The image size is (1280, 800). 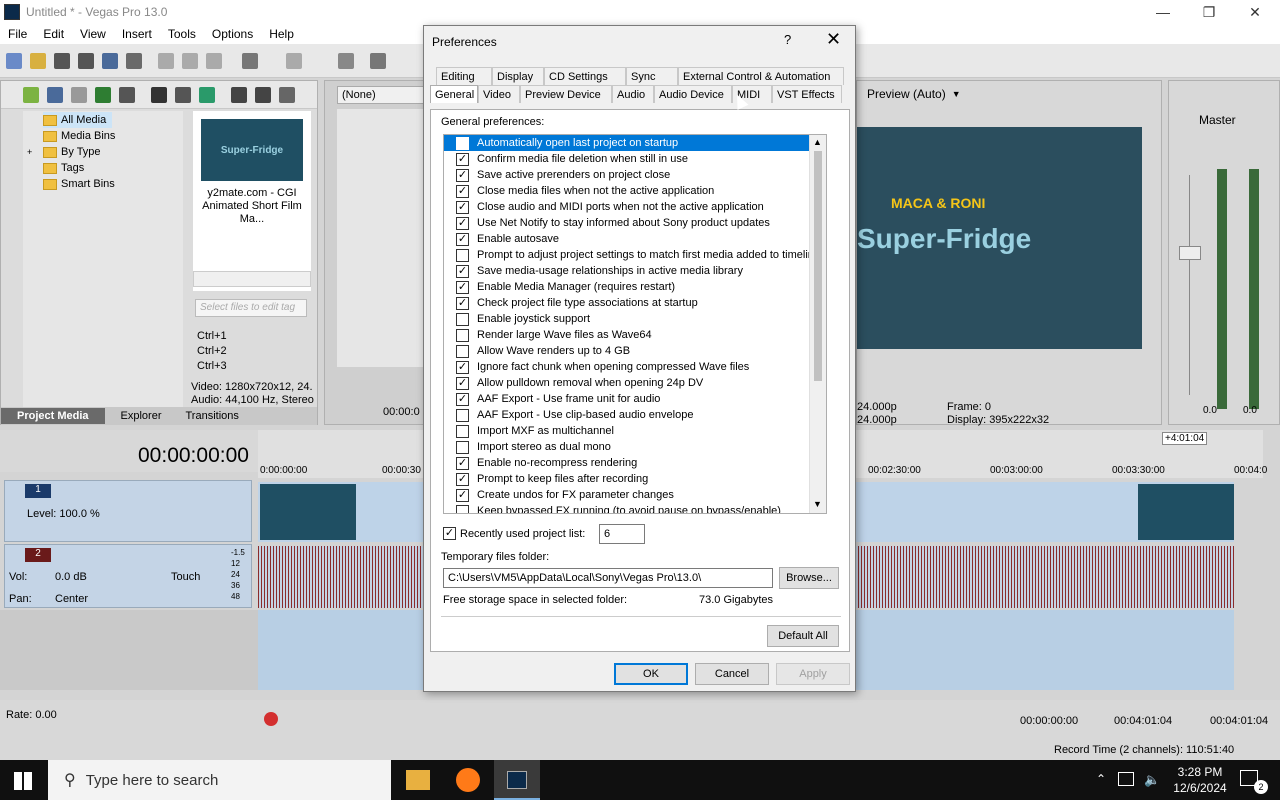 I want to click on tab-transitions: Transitions, so click(x=212, y=416).